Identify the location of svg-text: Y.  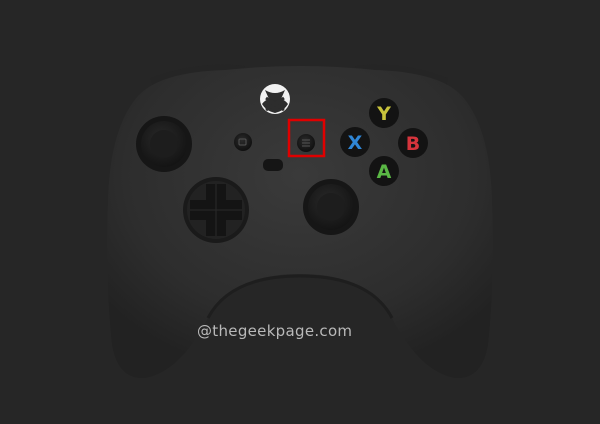
(383, 114).